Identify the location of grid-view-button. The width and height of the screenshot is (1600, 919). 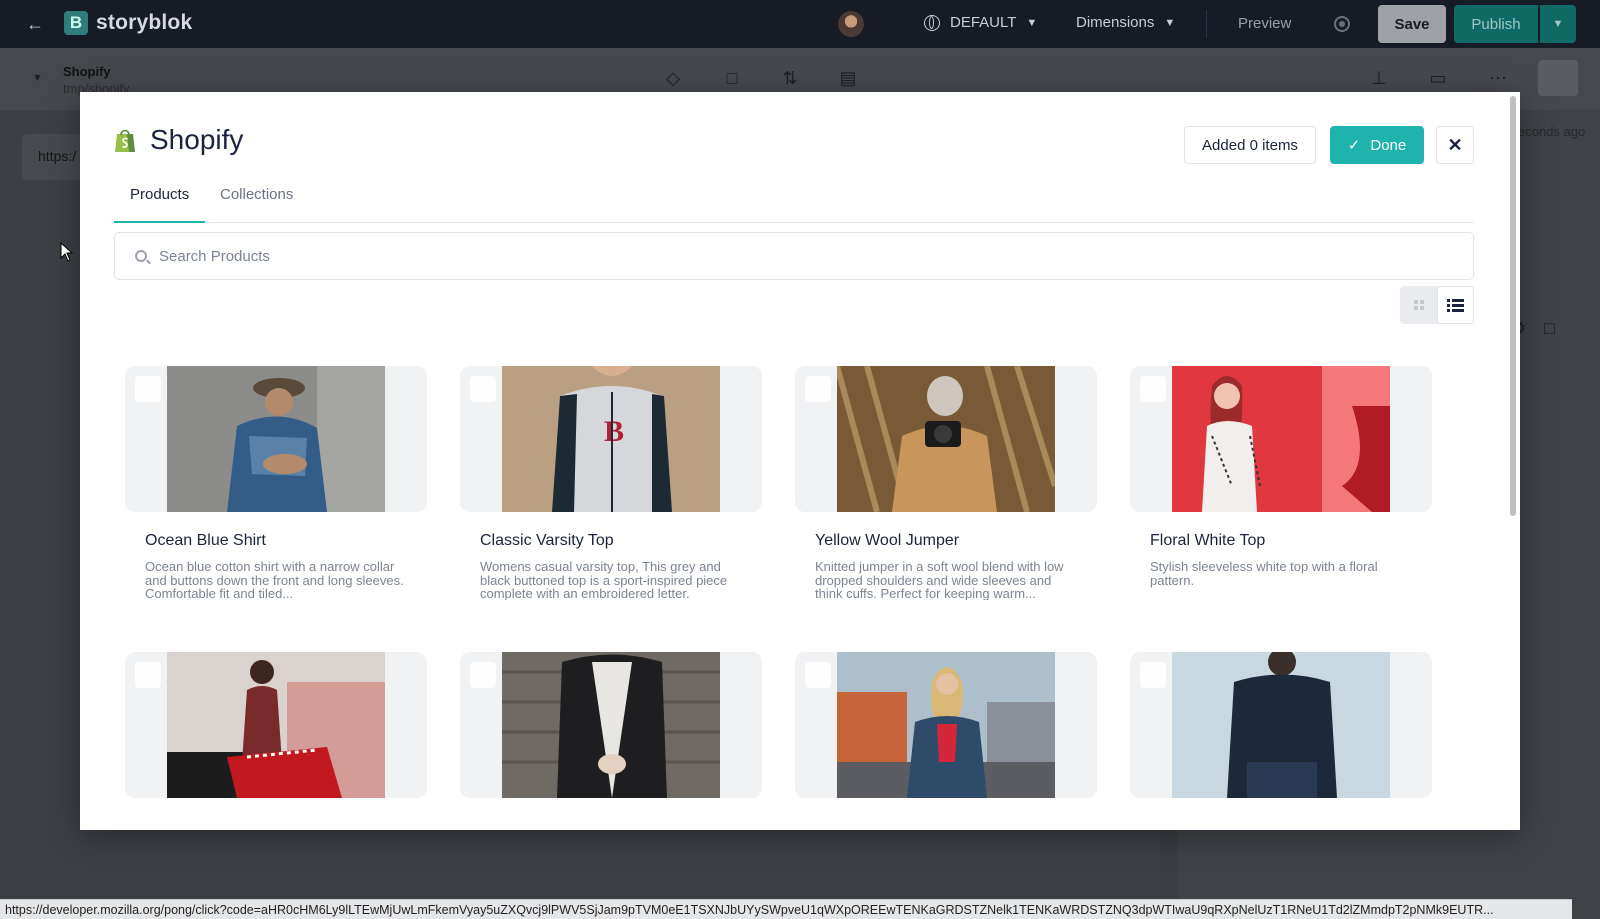
(1418, 305).